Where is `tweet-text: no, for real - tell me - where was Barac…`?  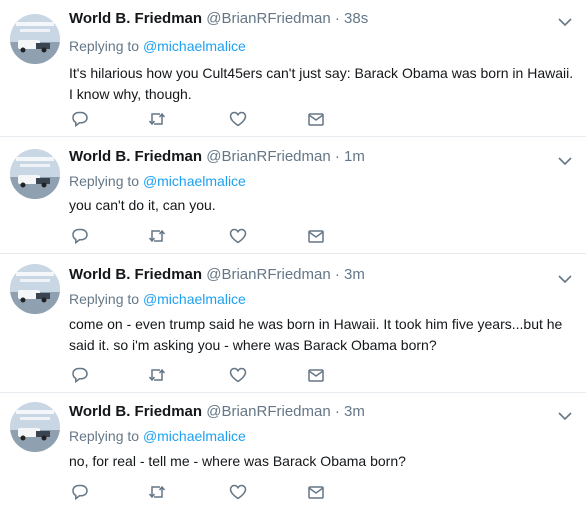 tweet-text: no, for real - tell me - where was Barac… is located at coordinates (237, 461).